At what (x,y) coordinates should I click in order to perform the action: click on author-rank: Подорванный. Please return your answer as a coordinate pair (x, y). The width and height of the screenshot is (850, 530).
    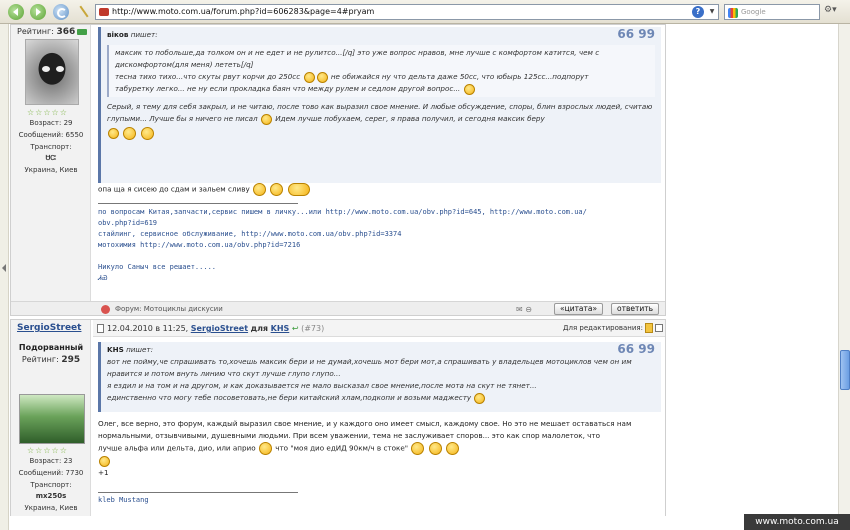
    Looking at the image, I should click on (51, 347).